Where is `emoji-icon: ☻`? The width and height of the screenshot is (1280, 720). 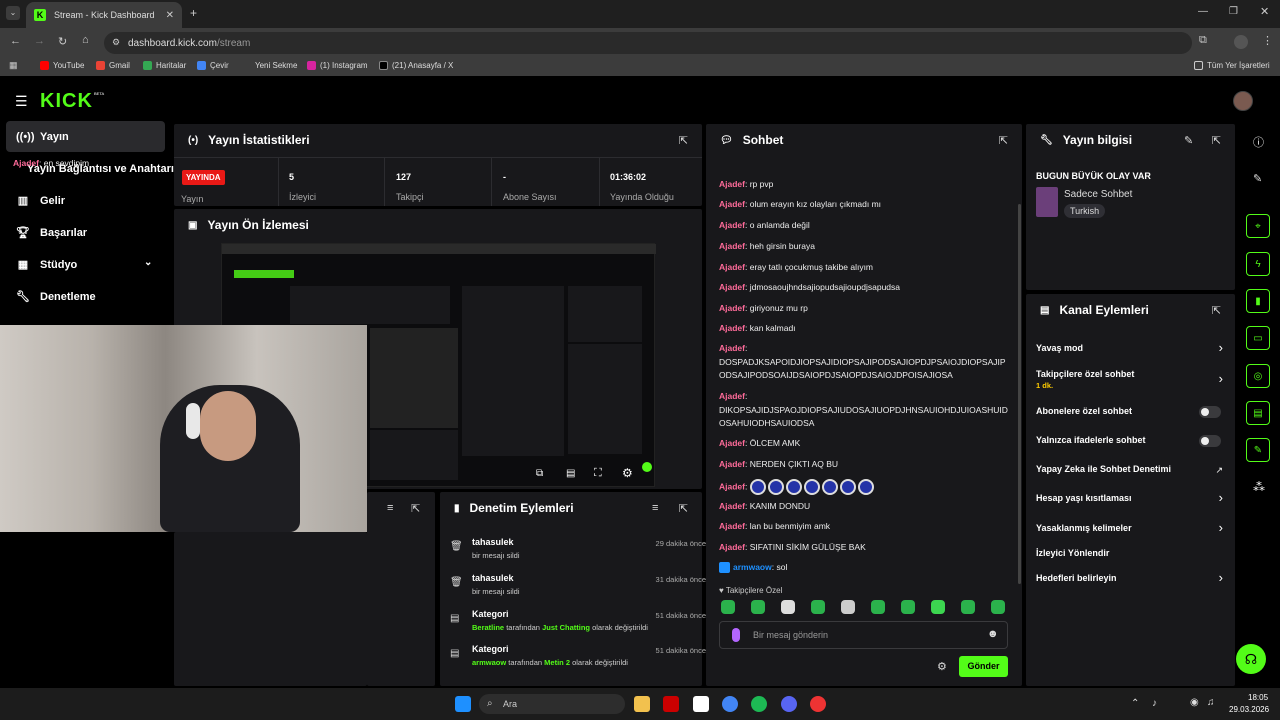 emoji-icon: ☻ is located at coordinates (993, 634).